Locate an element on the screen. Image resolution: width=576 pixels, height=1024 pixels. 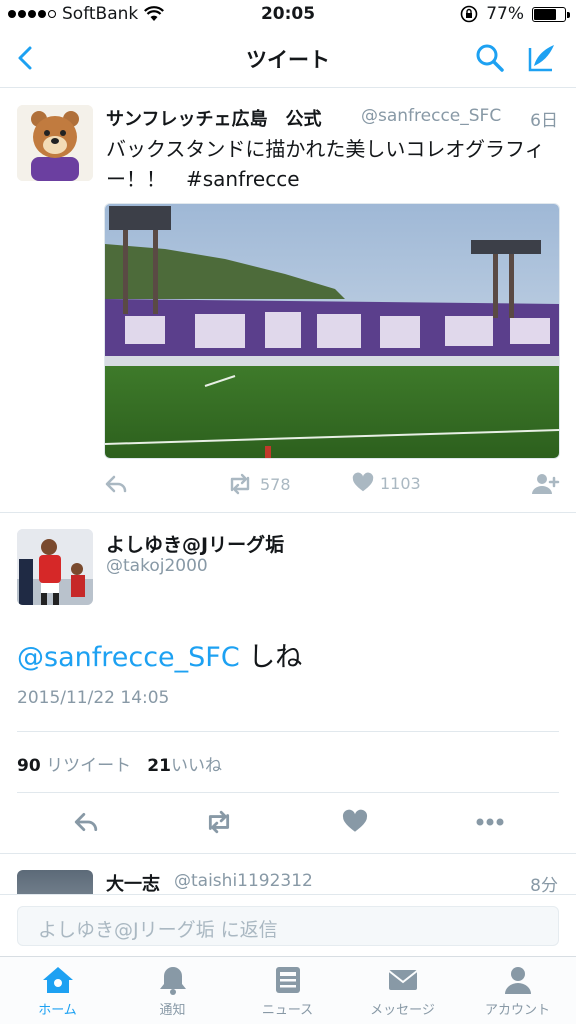
author-name: サンフレッチェ広島 公式 is located at coordinates (213, 118).